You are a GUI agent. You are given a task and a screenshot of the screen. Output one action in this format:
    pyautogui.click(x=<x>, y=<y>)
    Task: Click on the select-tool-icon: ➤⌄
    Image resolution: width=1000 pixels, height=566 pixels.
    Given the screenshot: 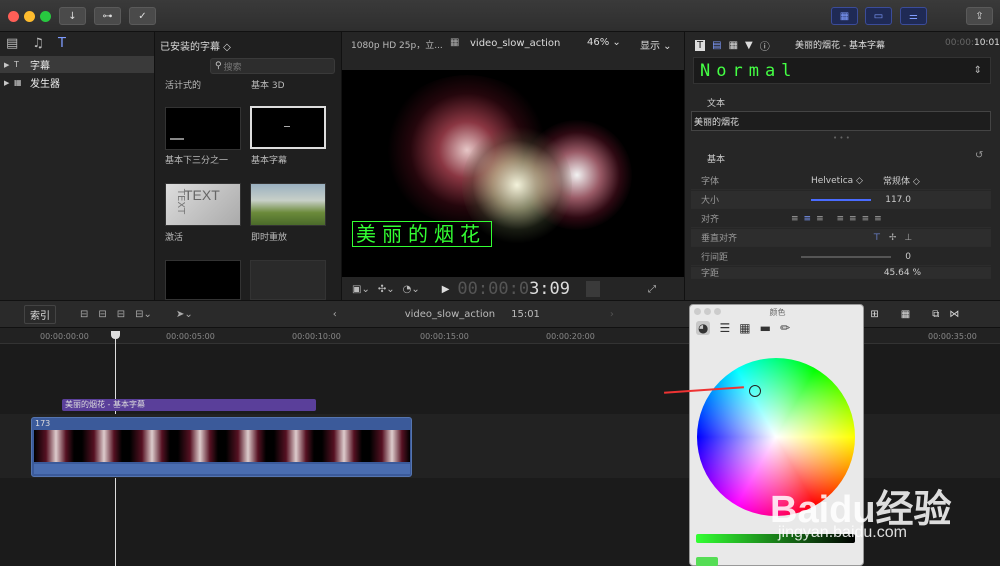 What is the action you would take?
    pyautogui.click(x=184, y=314)
    